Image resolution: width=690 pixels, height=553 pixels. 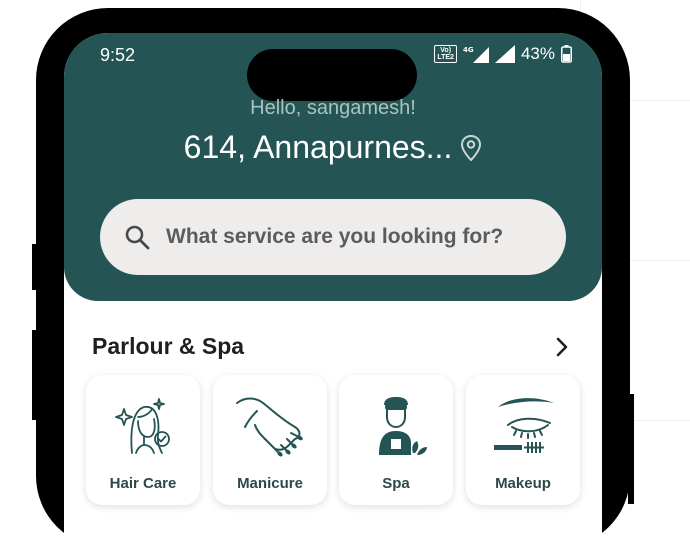 I want to click on volte-icon: Vo) LTE2, so click(x=445, y=54).